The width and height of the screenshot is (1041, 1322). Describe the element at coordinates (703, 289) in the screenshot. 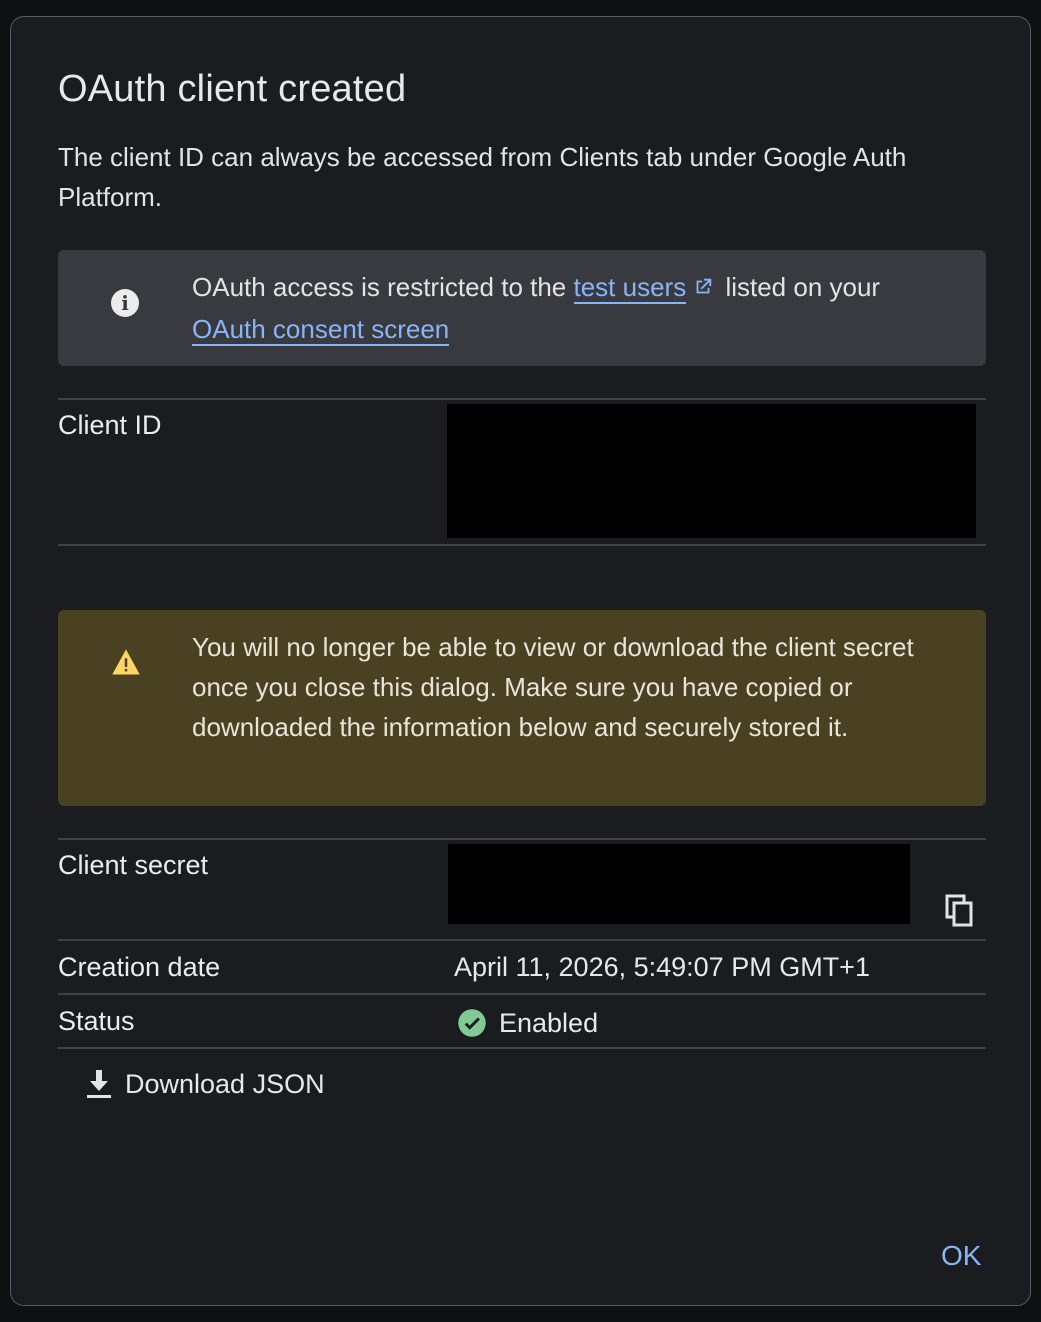

I see `external-link-icon` at that location.